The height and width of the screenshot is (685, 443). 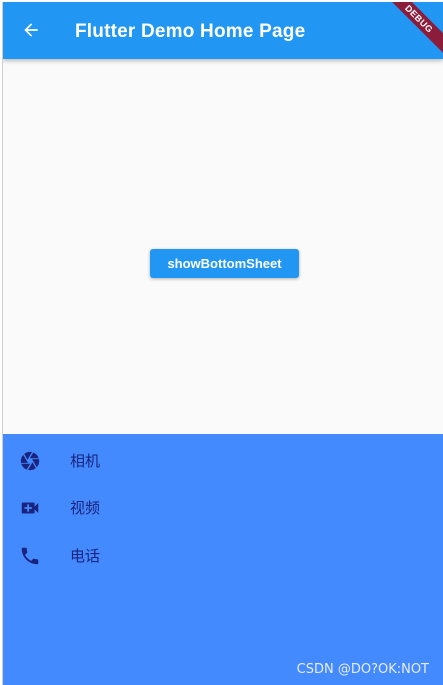 What do you see at coordinates (224, 263) in the screenshot?
I see `show-bottom-sheet-button: showBottomSheet` at bounding box center [224, 263].